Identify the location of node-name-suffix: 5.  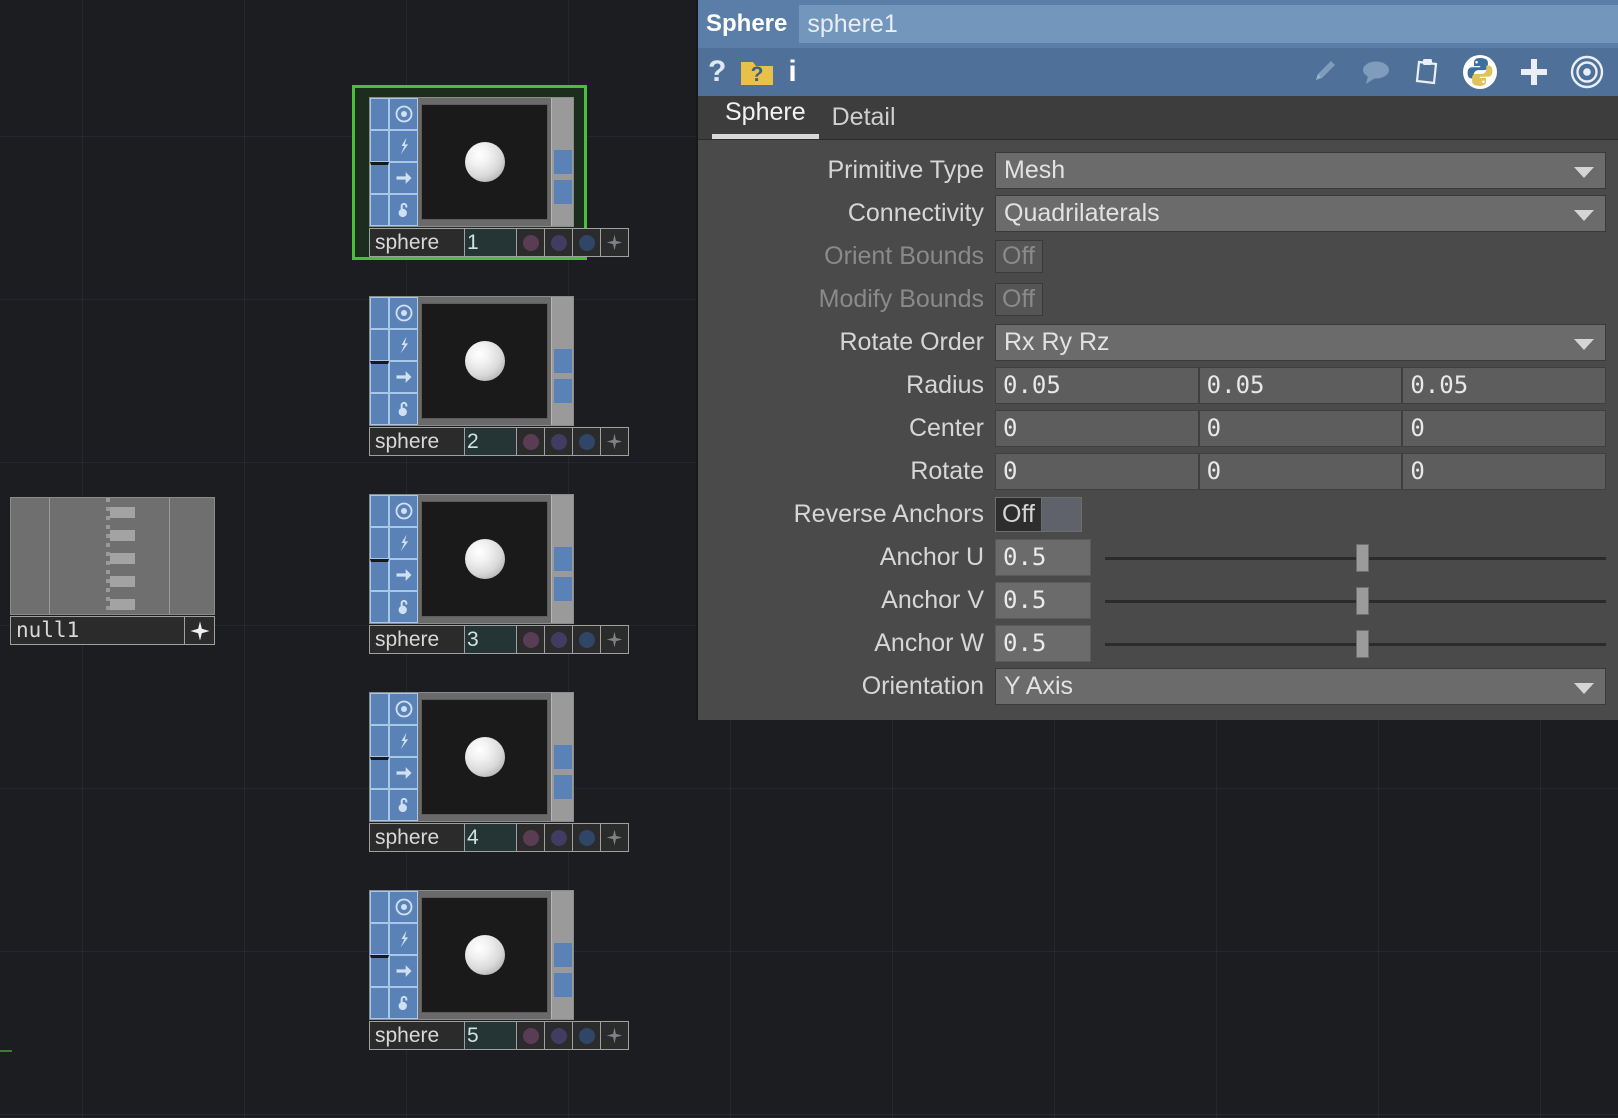
(491, 1035).